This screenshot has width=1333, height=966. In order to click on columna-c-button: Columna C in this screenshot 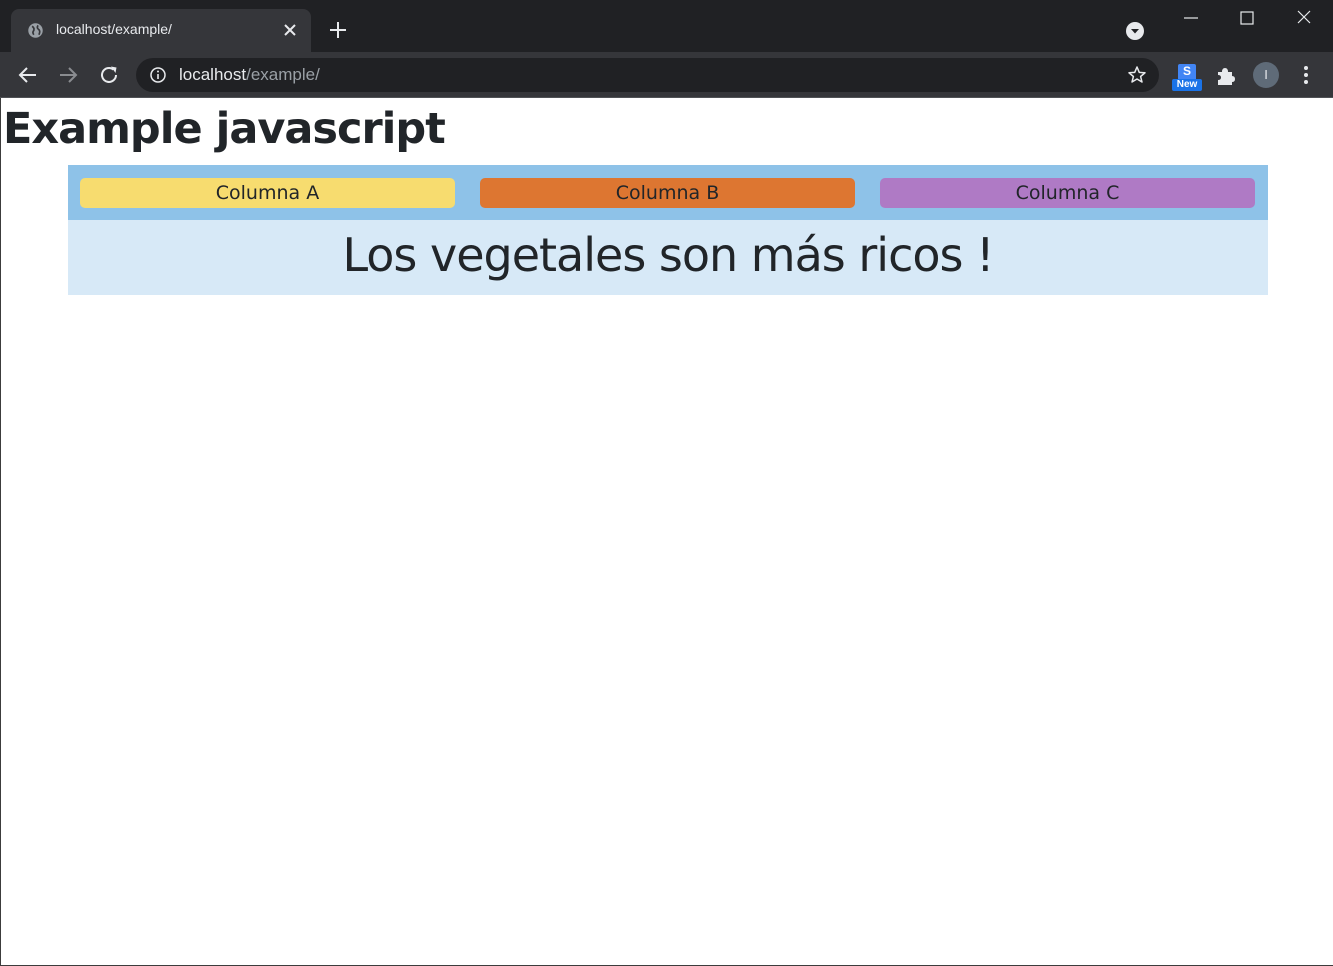, I will do `click(1067, 193)`.